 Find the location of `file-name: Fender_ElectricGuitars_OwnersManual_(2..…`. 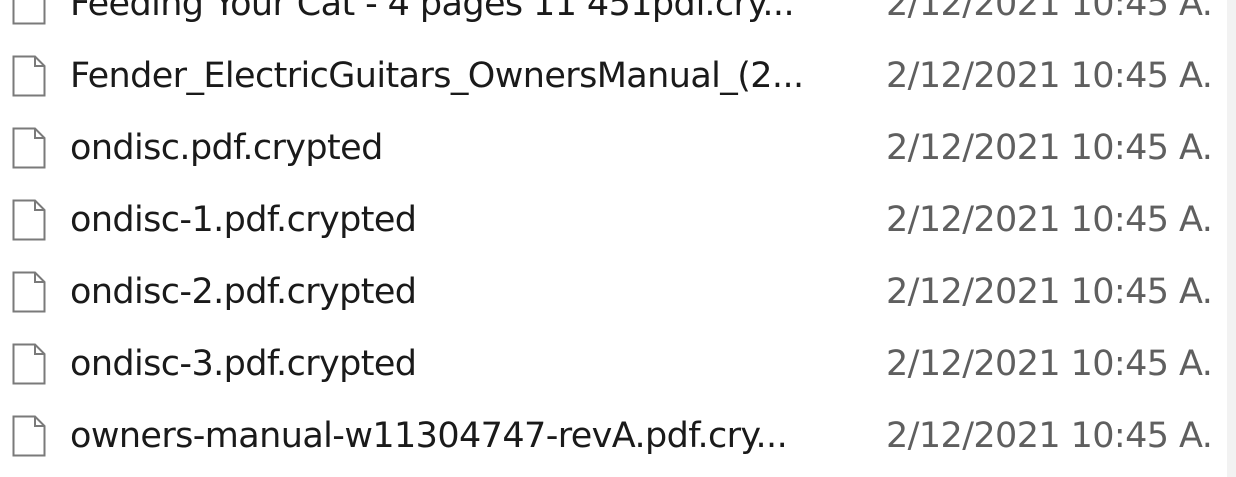

file-name: Fender_ElectricGuitars_OwnersManual_(2..… is located at coordinates (437, 76).